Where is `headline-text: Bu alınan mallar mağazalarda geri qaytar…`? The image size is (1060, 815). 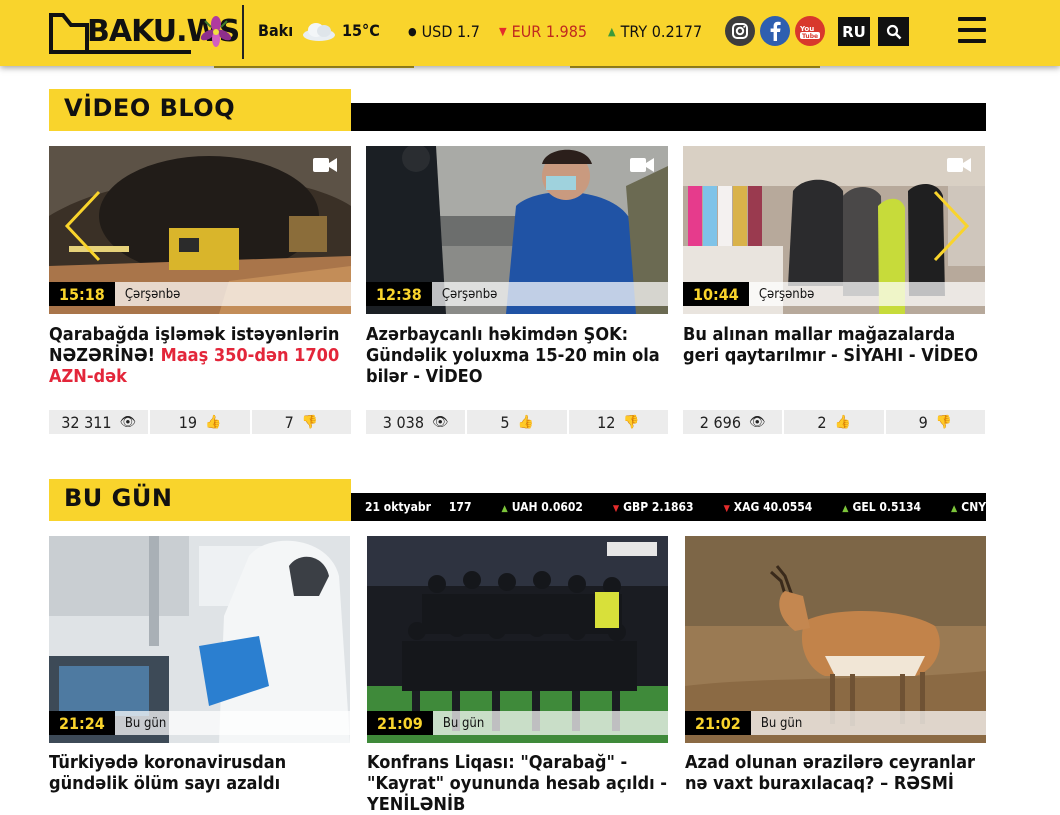 headline-text: Bu alınan mallar mağazalarda geri qaytar… is located at coordinates (831, 345).